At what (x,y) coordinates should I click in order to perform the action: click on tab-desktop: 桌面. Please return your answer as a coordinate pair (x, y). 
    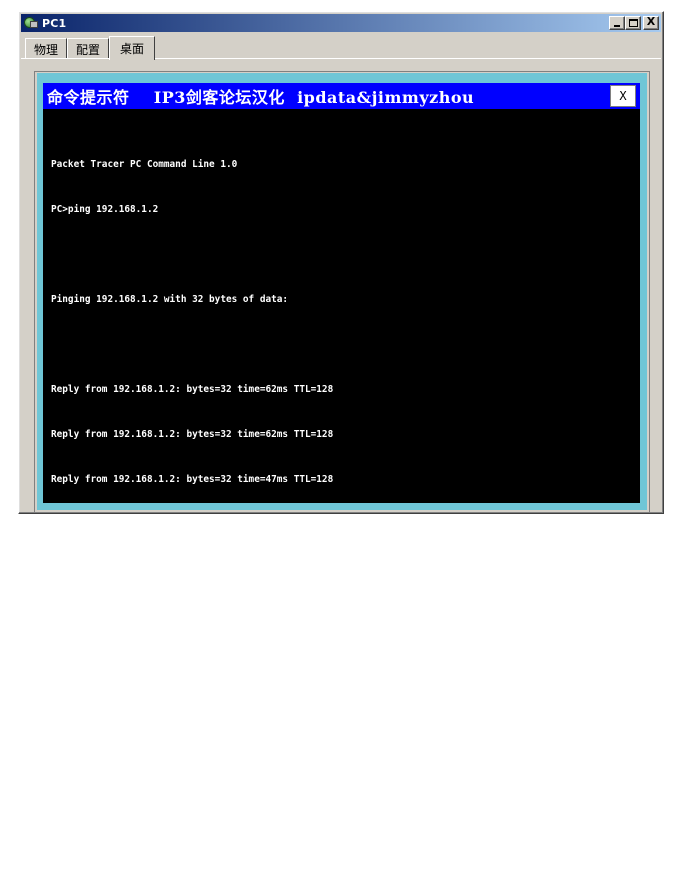
    Looking at the image, I should click on (132, 48).